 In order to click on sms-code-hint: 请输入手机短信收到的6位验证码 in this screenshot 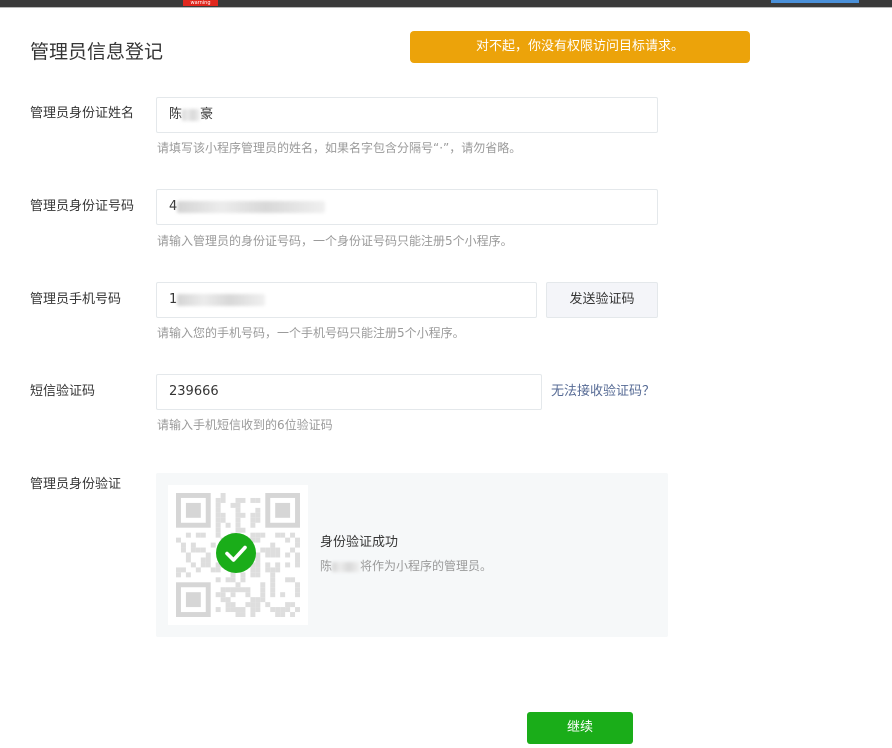, I will do `click(245, 425)`.